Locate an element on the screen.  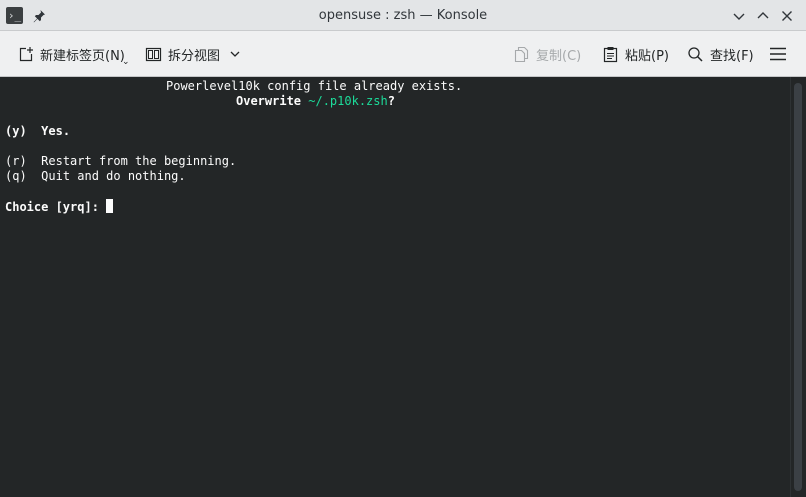
new-tab-button: 新建标签页(N) is located at coordinates (71, 54).